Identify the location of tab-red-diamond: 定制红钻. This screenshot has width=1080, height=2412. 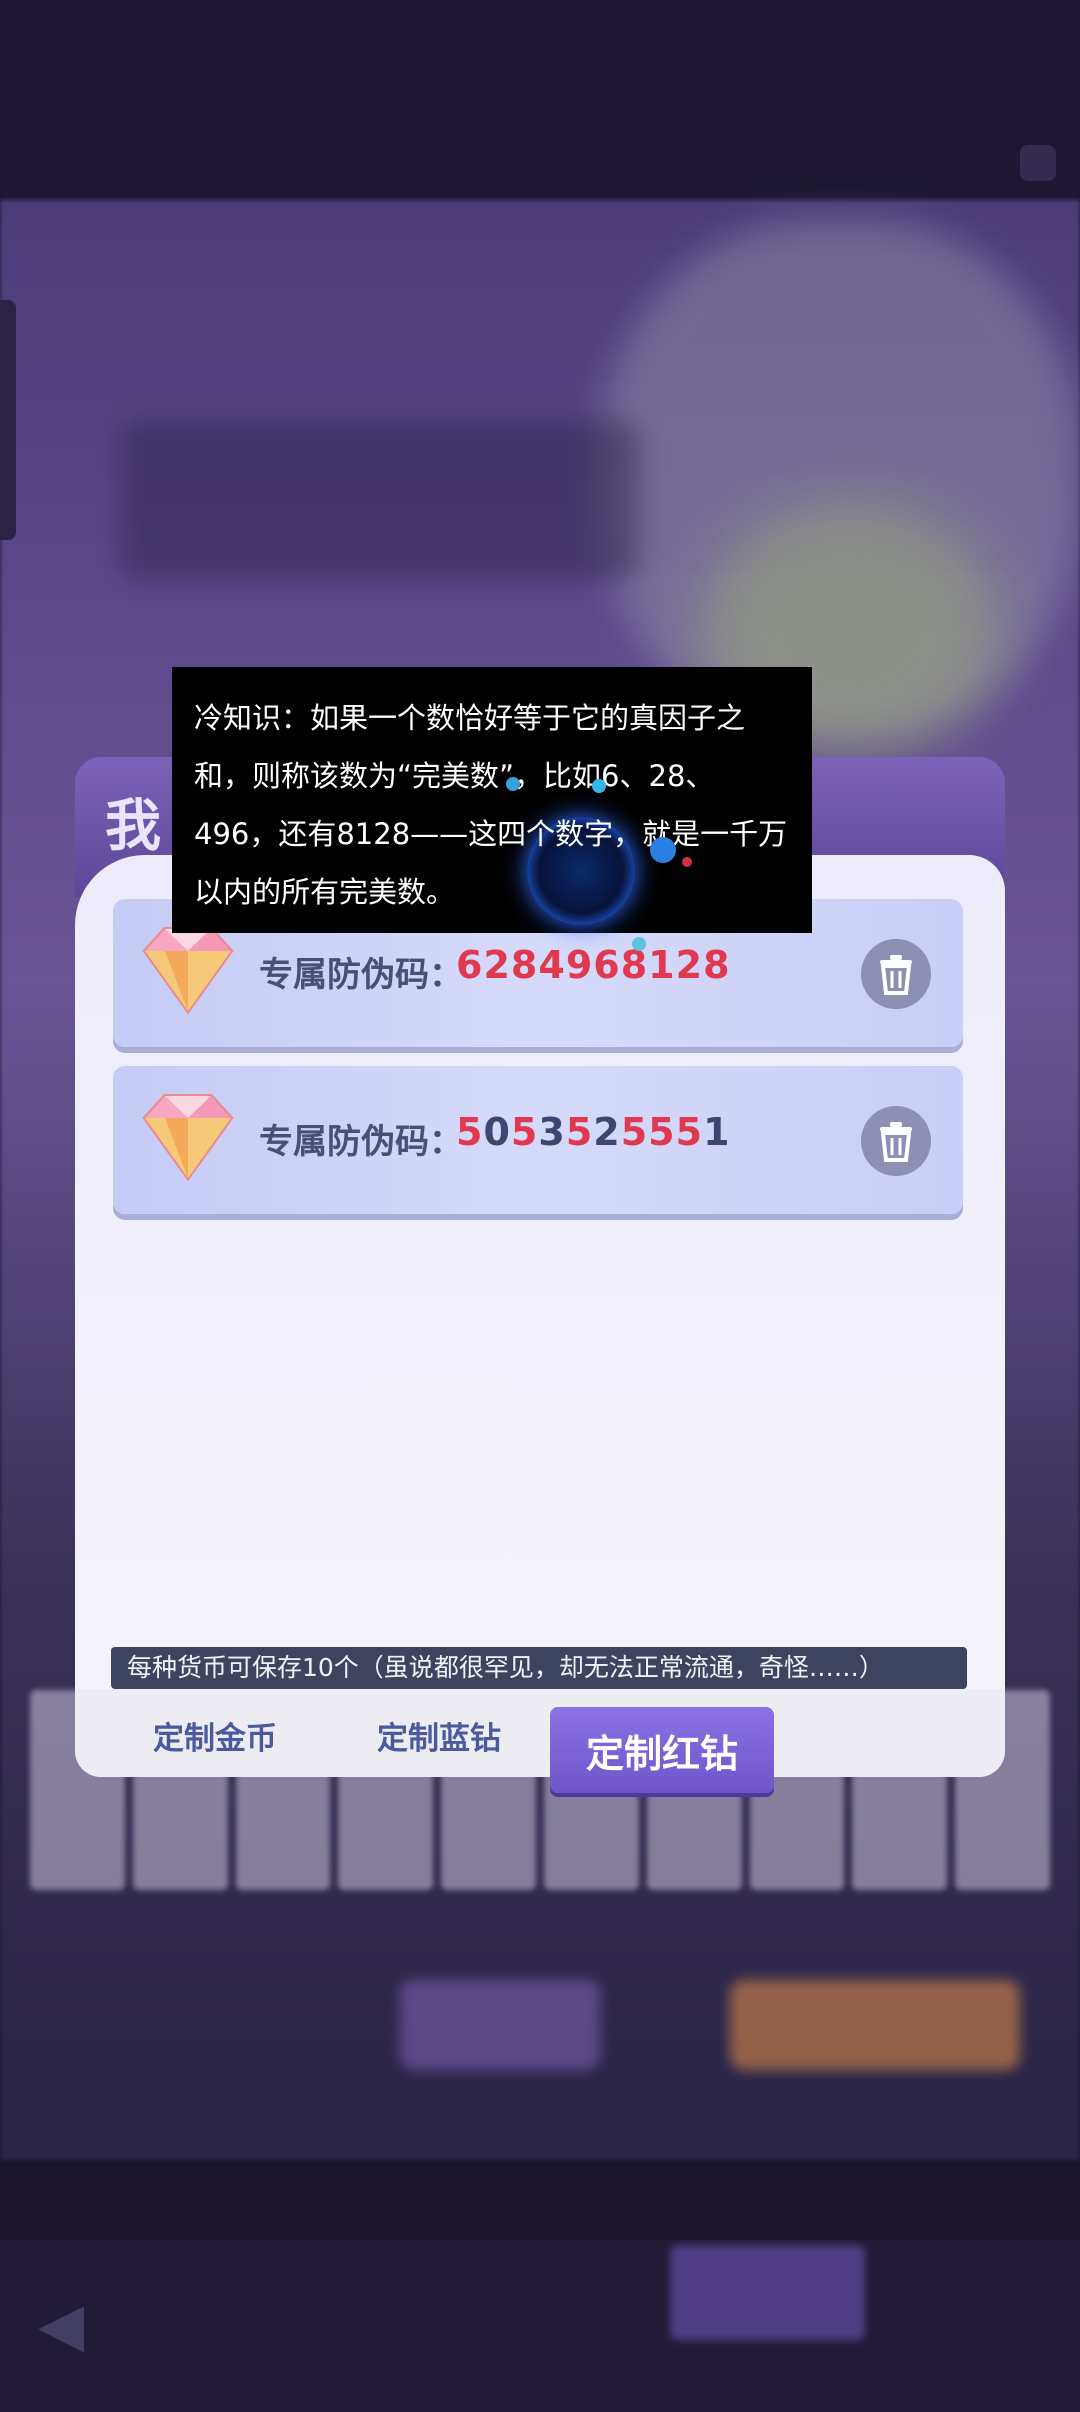
(662, 1750).